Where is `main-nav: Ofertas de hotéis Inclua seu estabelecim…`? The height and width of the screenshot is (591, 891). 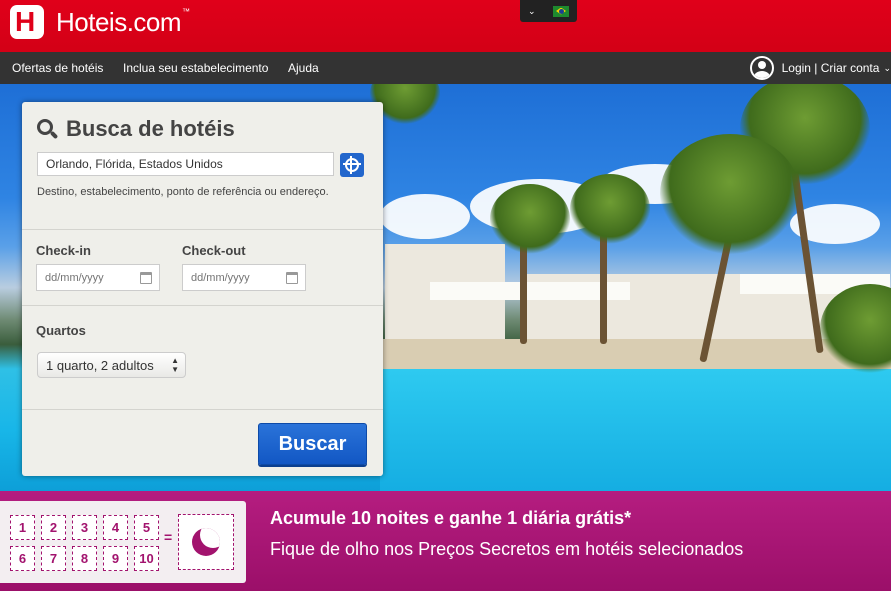 main-nav: Ofertas de hotéis Inclua seu estabelecim… is located at coordinates (445, 68).